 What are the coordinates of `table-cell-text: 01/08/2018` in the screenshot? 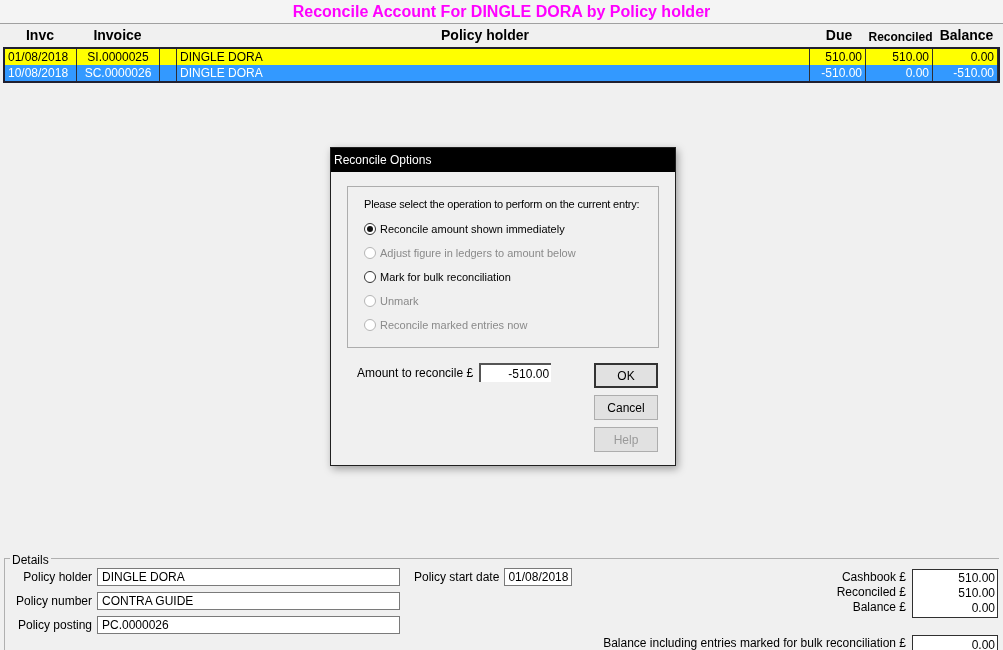 It's located at (38, 57).